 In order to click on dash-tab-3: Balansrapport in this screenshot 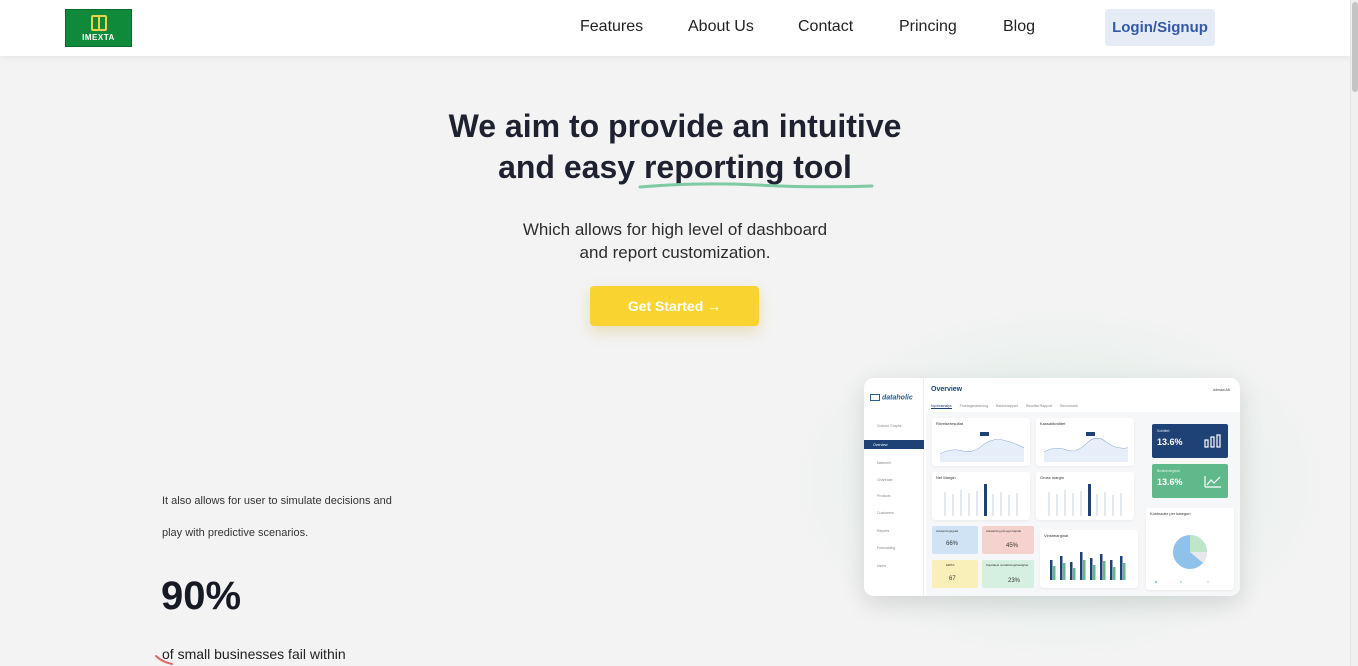, I will do `click(1007, 406)`.